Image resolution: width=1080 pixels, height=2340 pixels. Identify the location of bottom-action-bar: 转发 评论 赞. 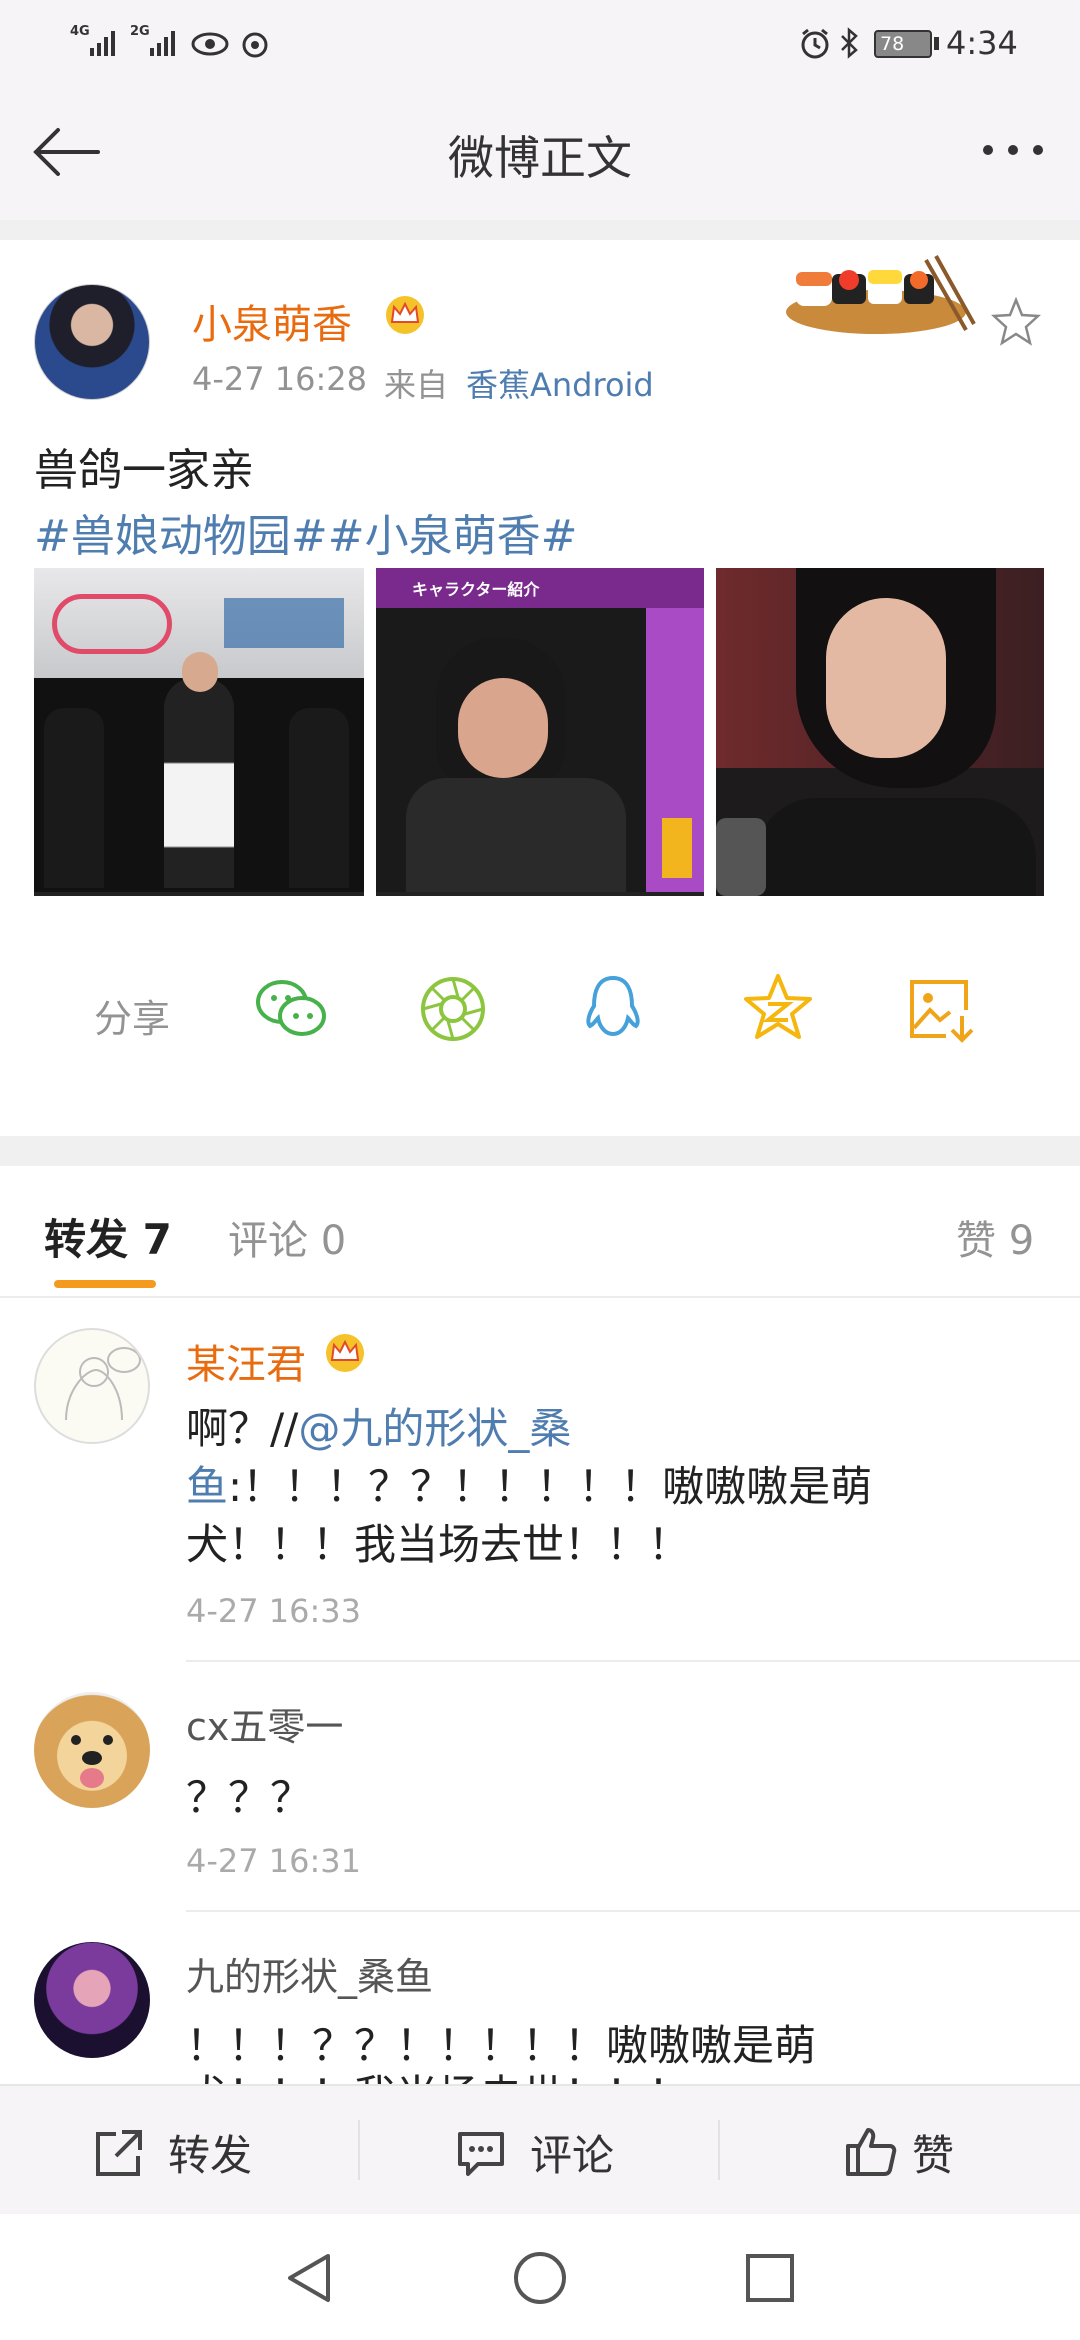
(540, 2149).